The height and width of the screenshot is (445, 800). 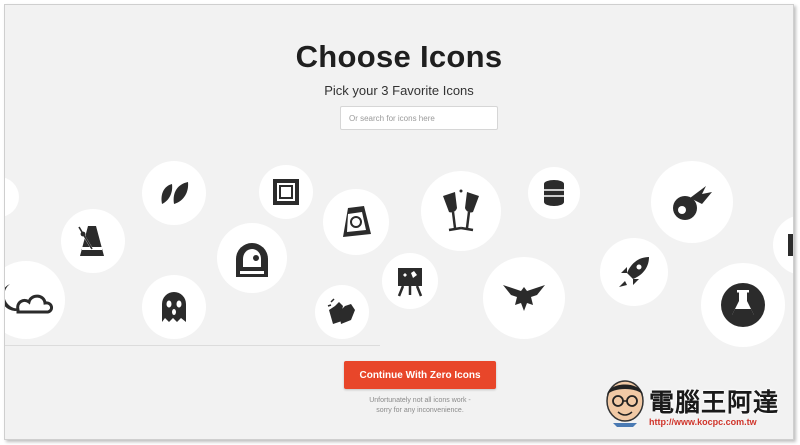 I want to click on eagle-icon, so click(x=524, y=298).